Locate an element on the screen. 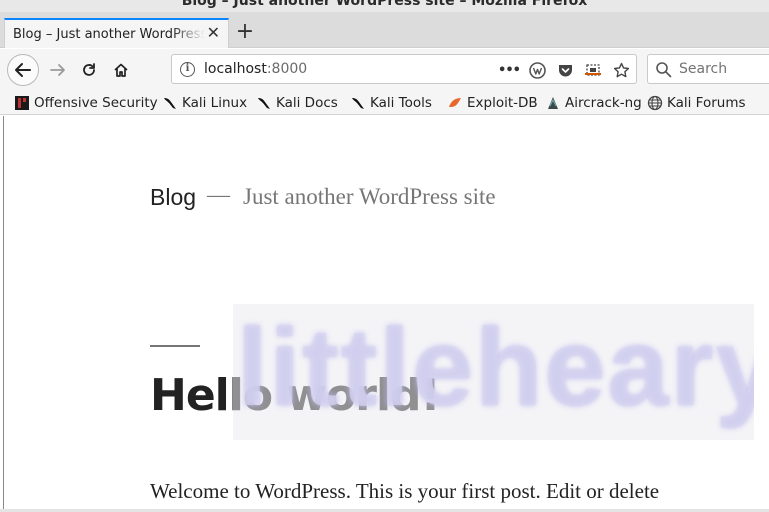  bookmark-kali-linux: Kali Linux is located at coordinates (204, 103).